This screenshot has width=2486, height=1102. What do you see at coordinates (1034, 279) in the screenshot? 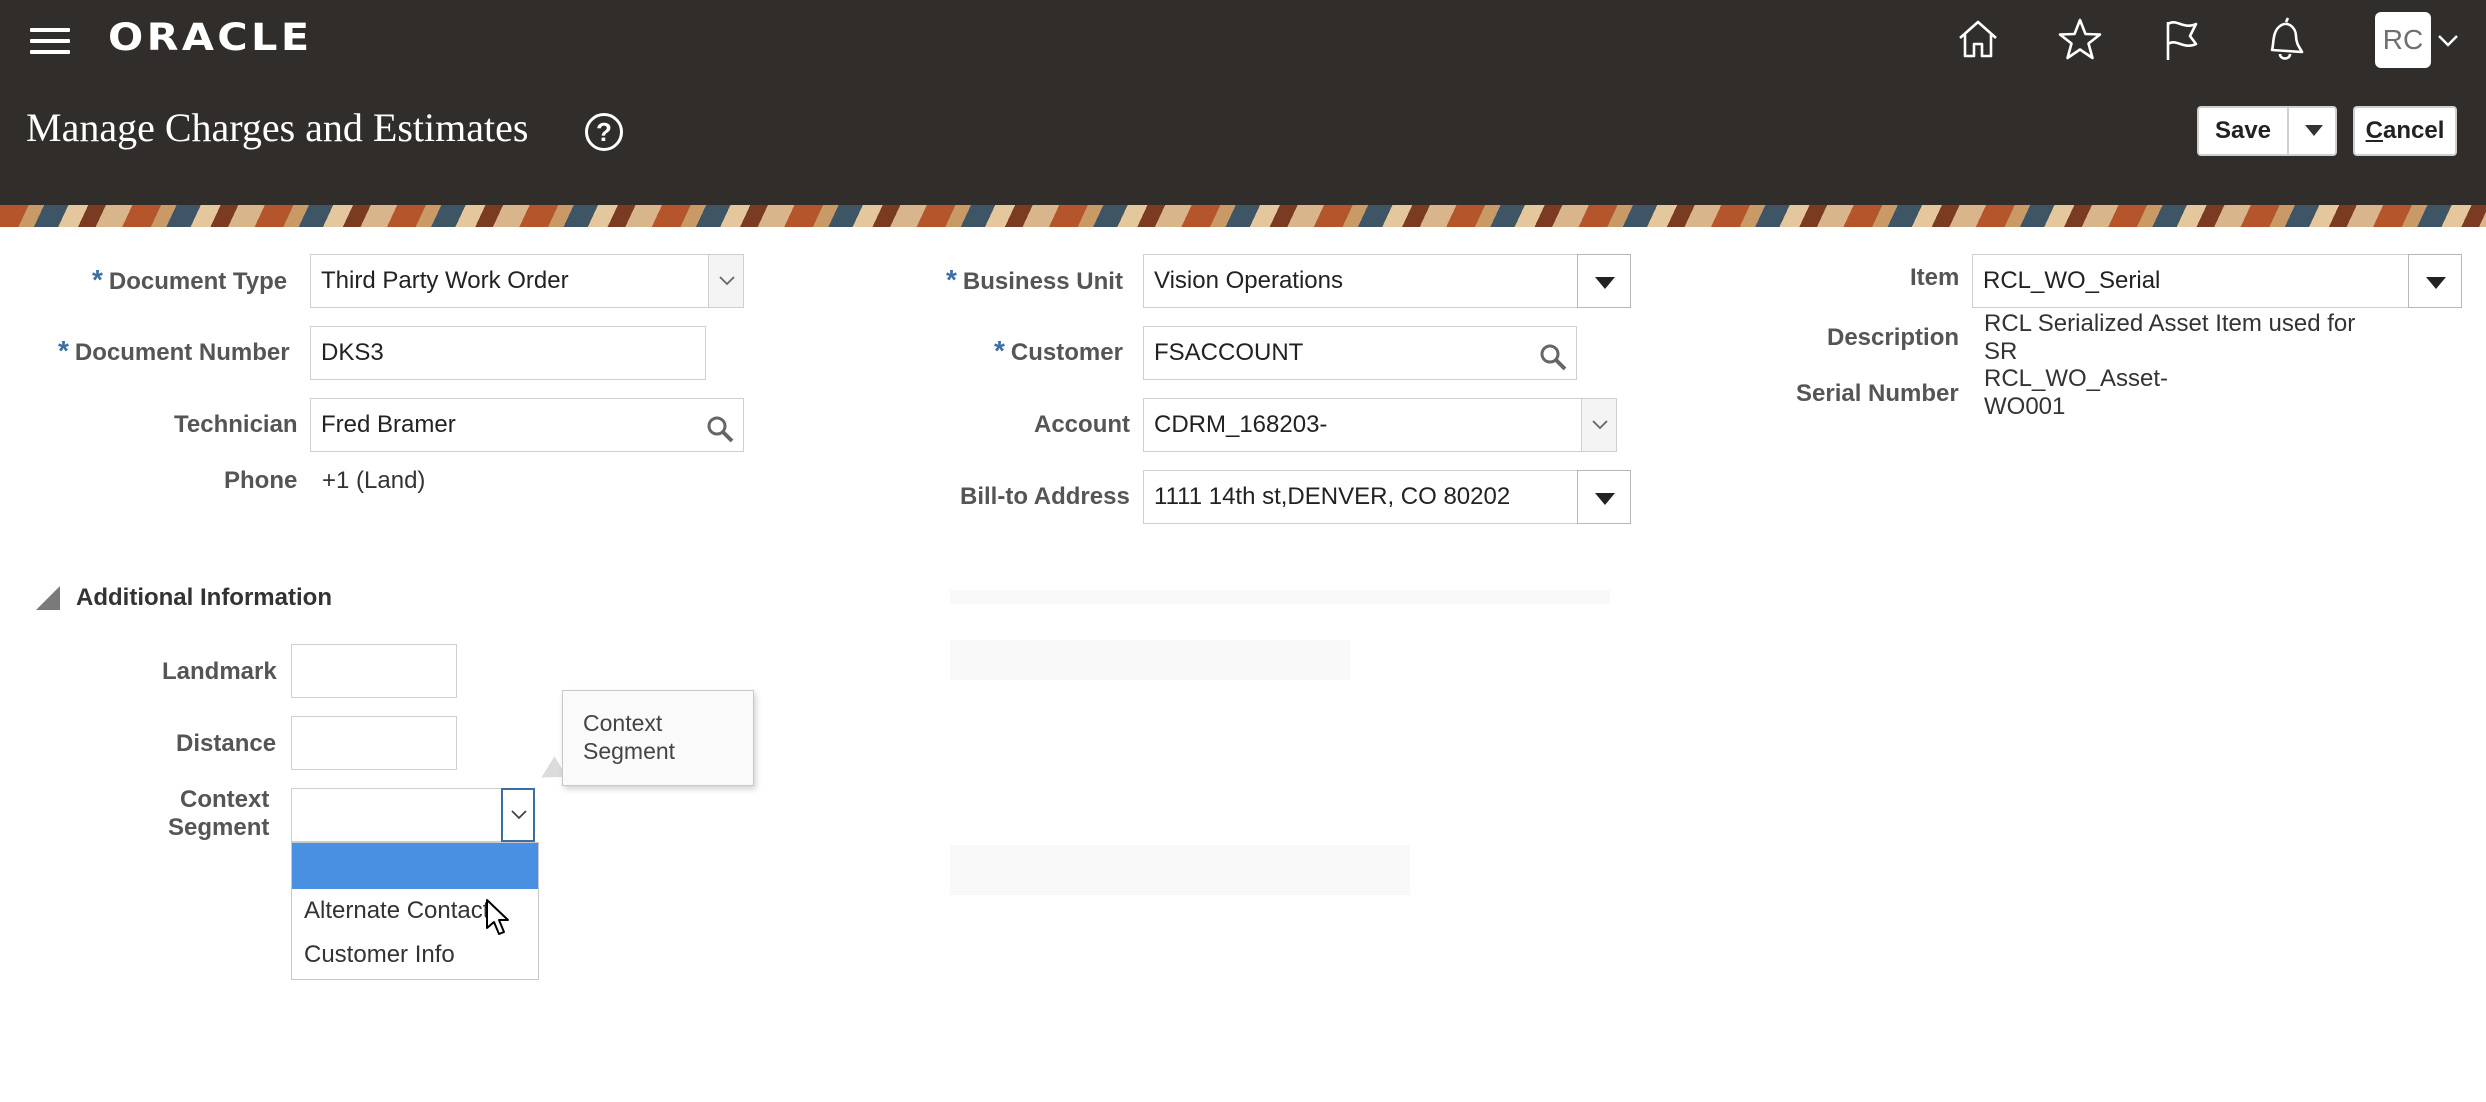
I see `business-unit-label: * Business Unit` at bounding box center [1034, 279].